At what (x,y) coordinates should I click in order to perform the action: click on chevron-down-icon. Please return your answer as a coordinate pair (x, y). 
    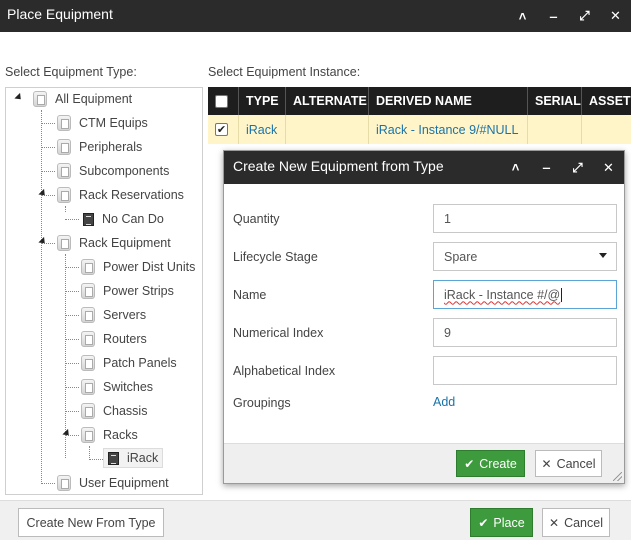
    Looking at the image, I should click on (603, 255).